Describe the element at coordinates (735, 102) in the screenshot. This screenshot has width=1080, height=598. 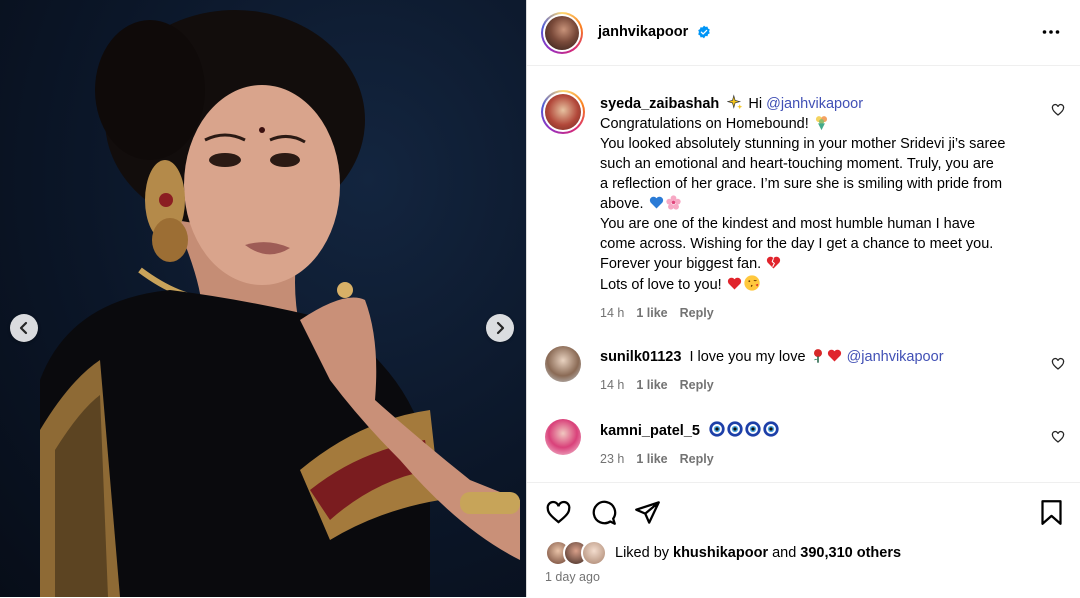
I see `sparkles-emoji-icon` at that location.